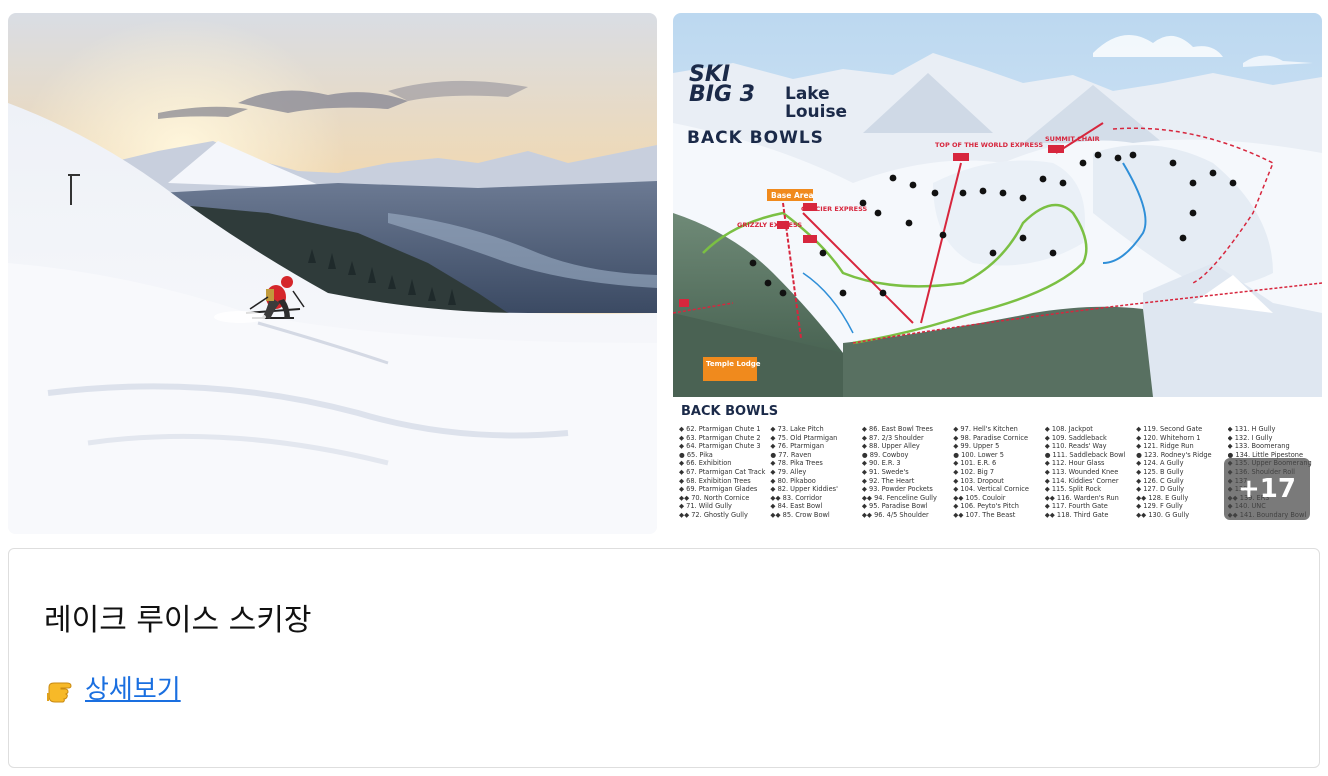  What do you see at coordinates (59, 692) in the screenshot?
I see `pointing-hand-icon` at bounding box center [59, 692].